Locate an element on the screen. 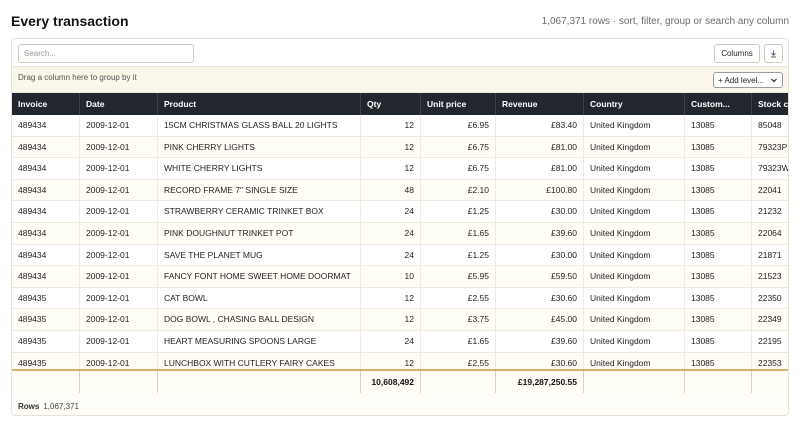 Image resolution: width=800 pixels, height=427 pixels. cell-revenue: £59.50 is located at coordinates (540, 276).